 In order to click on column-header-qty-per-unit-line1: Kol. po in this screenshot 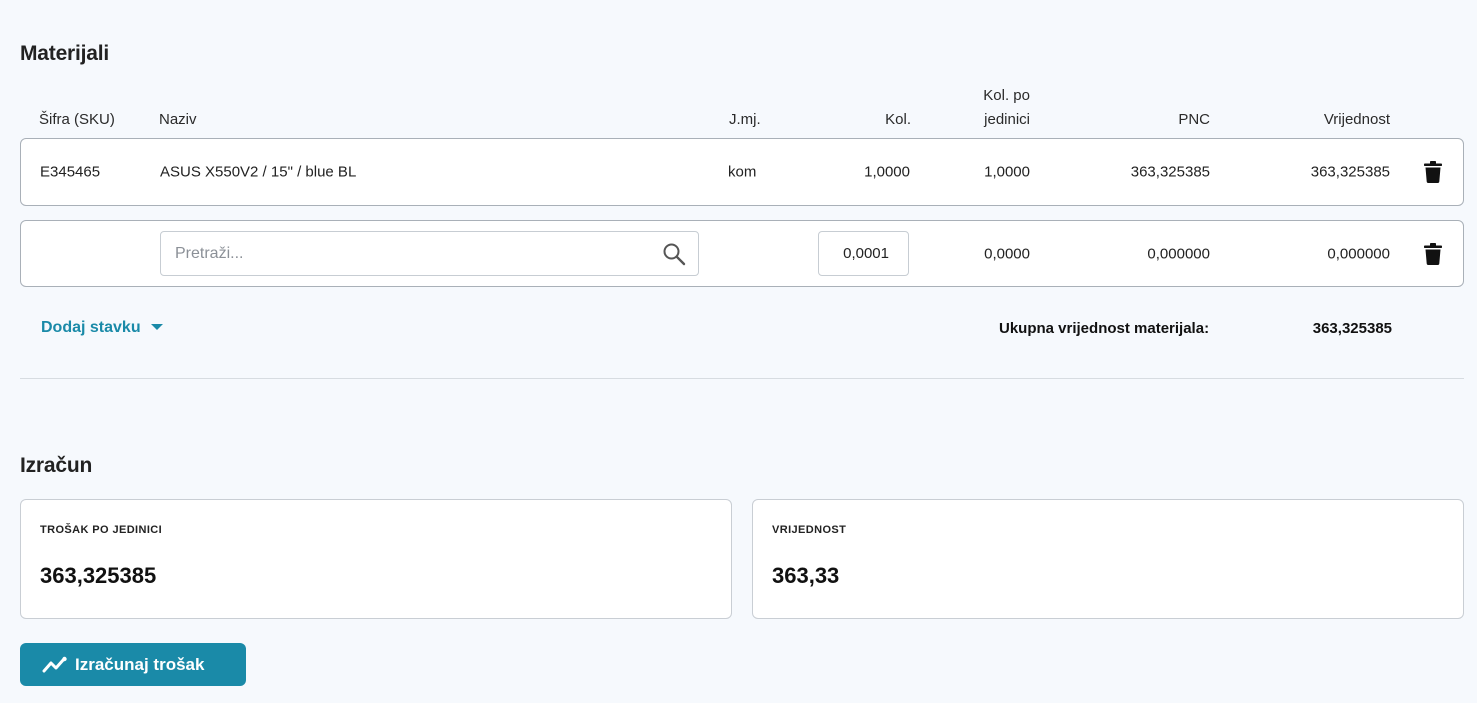, I will do `click(1006, 95)`.